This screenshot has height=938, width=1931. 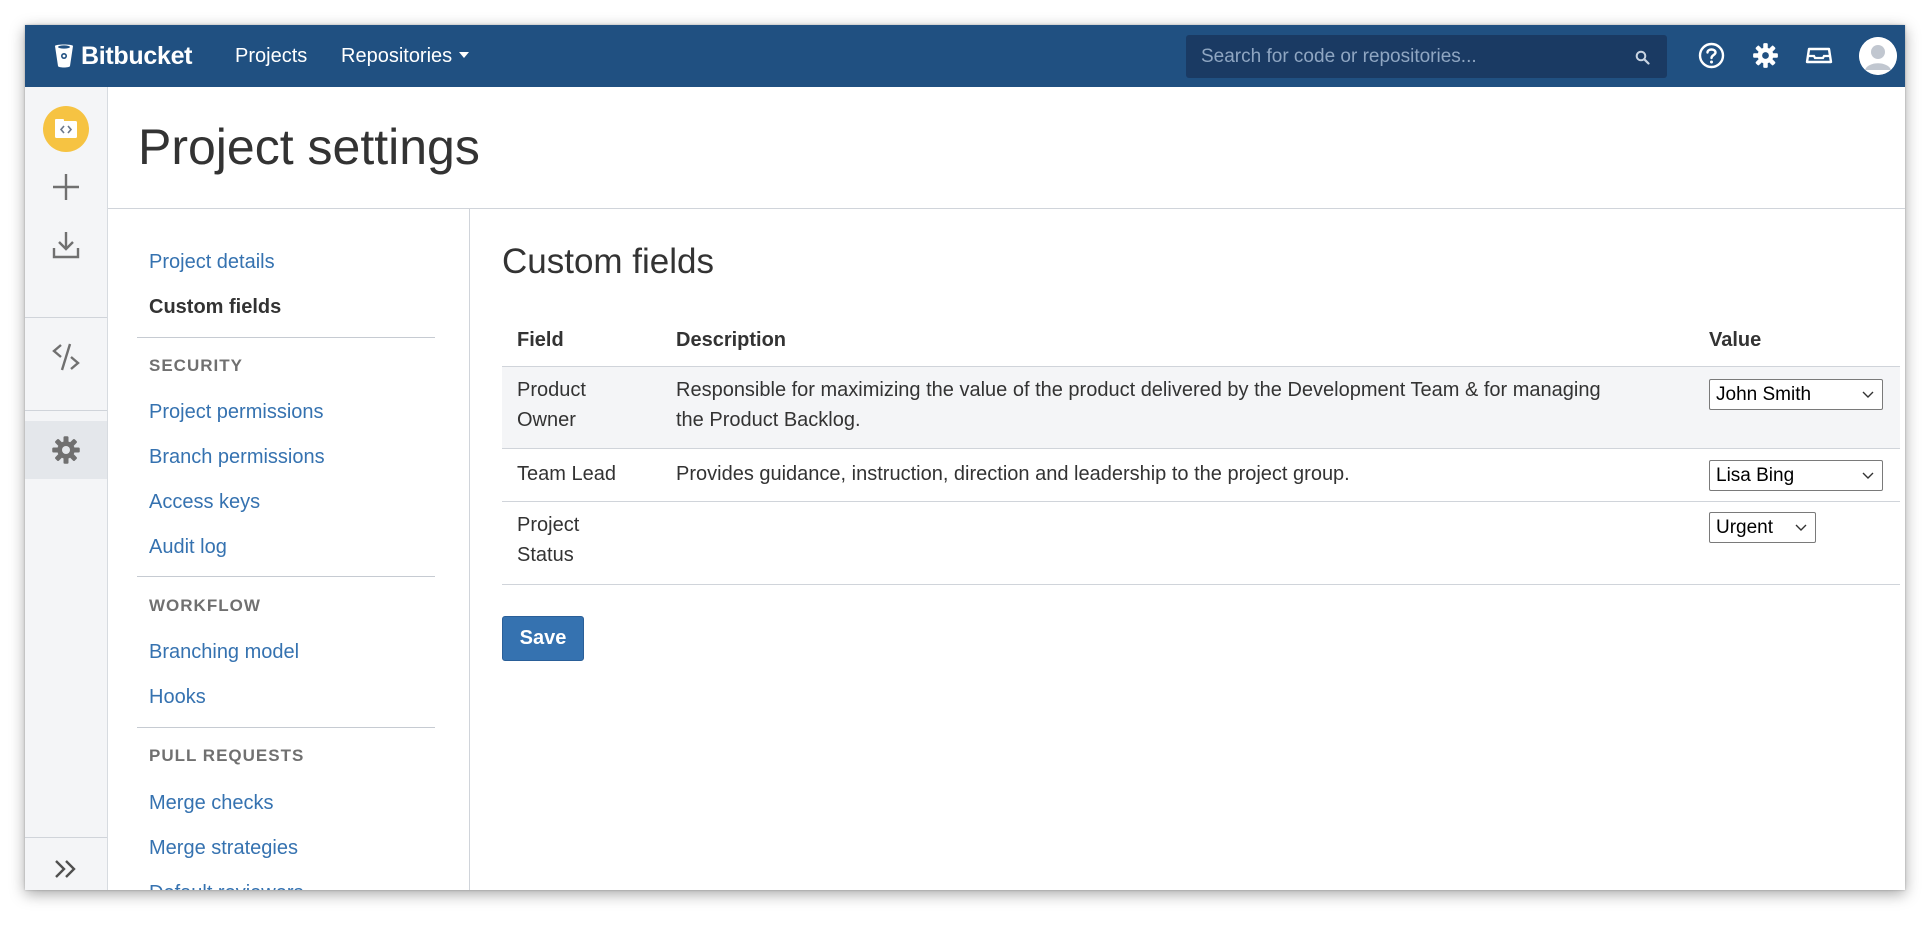 I want to click on search-input, so click(x=1426, y=56).